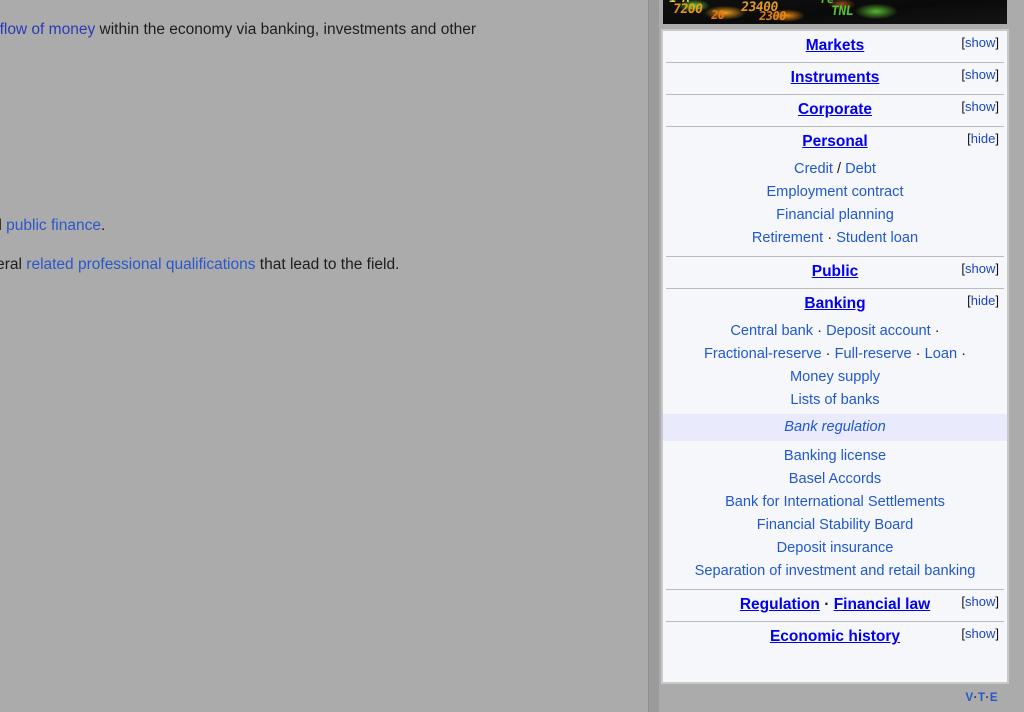  I want to click on navbox-item-line: Basel Accords, so click(835, 479).